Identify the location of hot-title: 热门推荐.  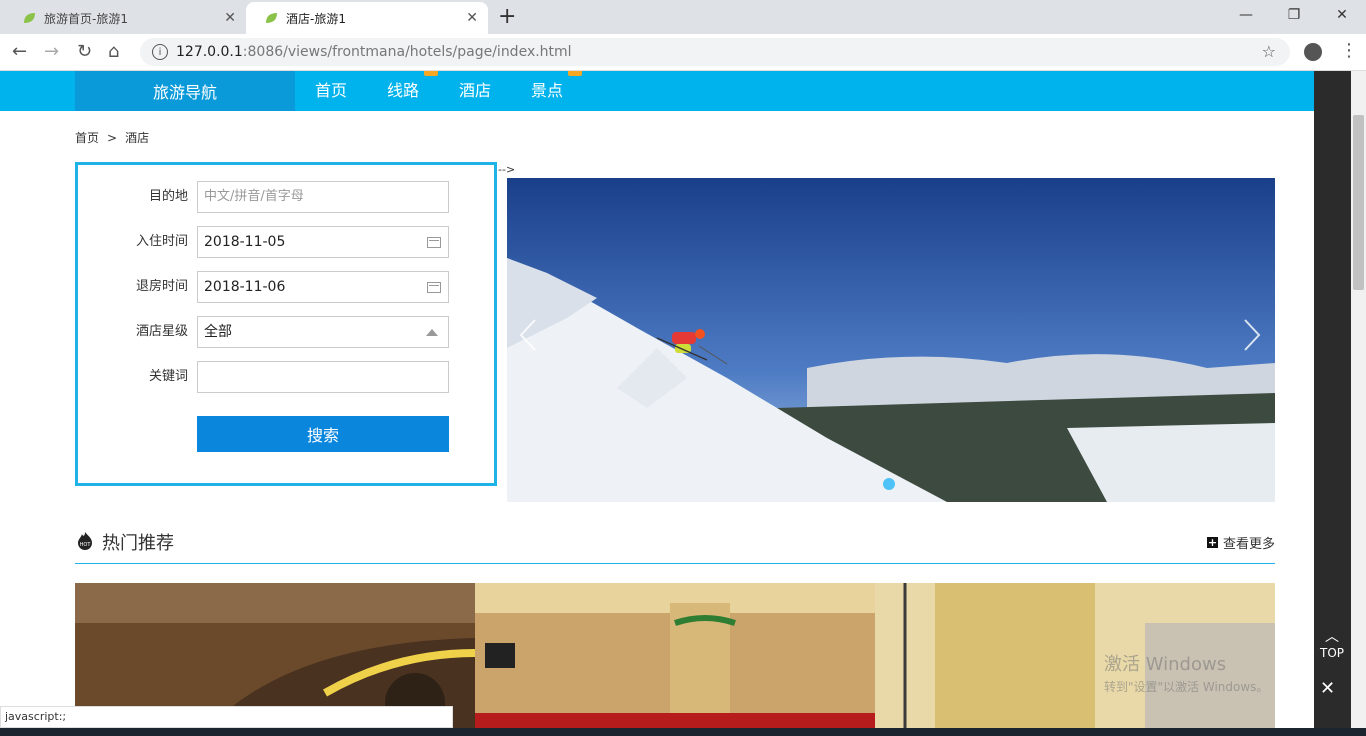
(138, 543).